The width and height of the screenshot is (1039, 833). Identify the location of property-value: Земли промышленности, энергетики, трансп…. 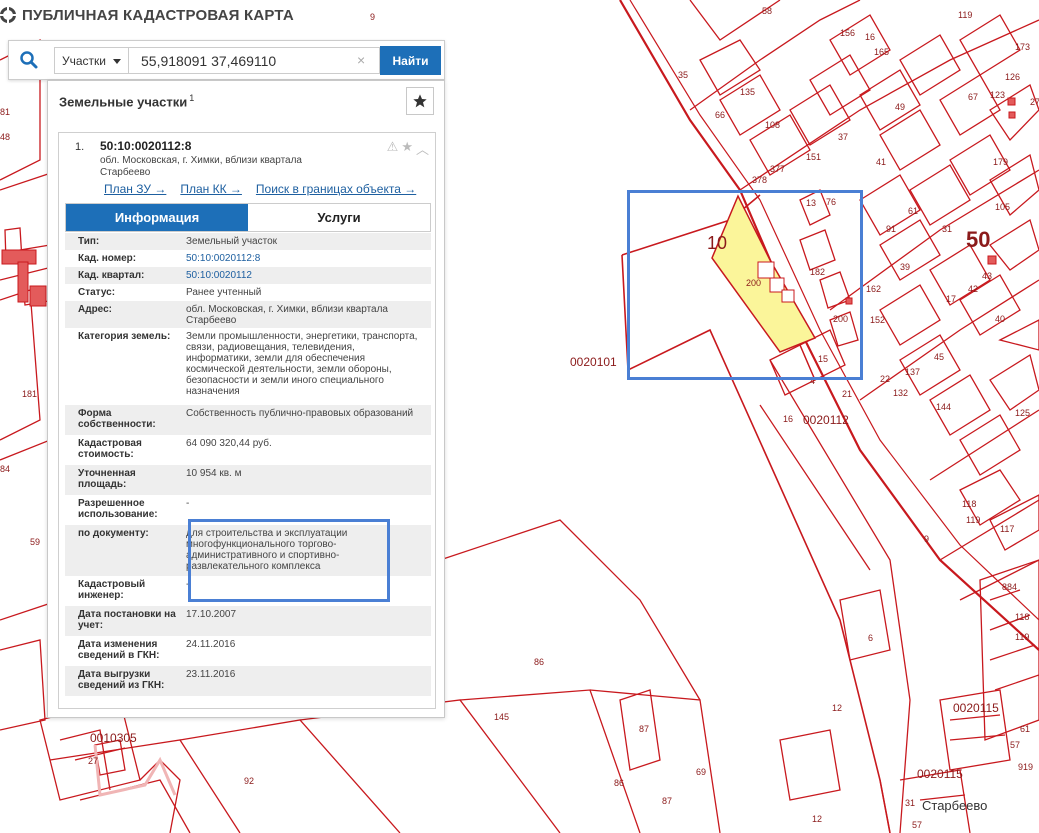
(302, 364).